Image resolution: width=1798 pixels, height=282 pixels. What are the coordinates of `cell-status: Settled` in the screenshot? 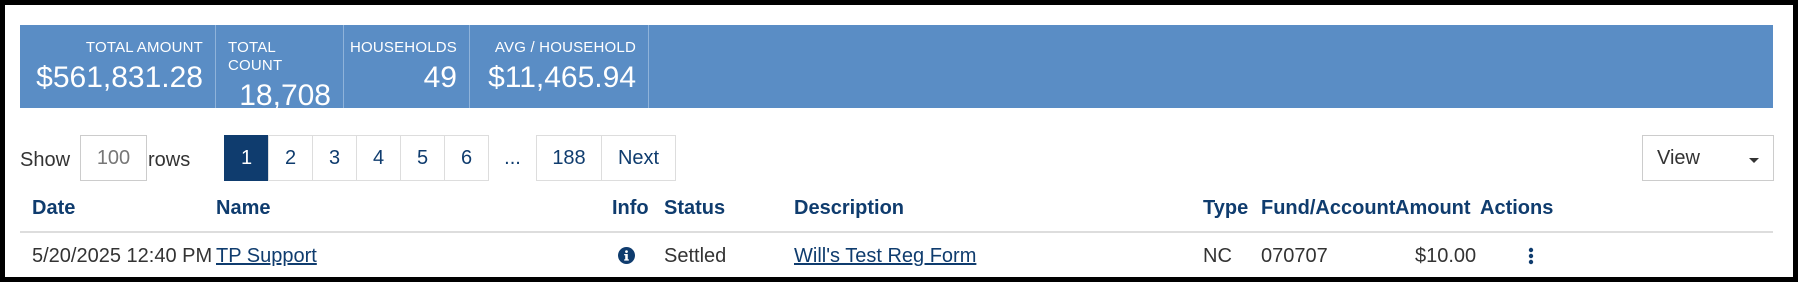 It's located at (695, 256).